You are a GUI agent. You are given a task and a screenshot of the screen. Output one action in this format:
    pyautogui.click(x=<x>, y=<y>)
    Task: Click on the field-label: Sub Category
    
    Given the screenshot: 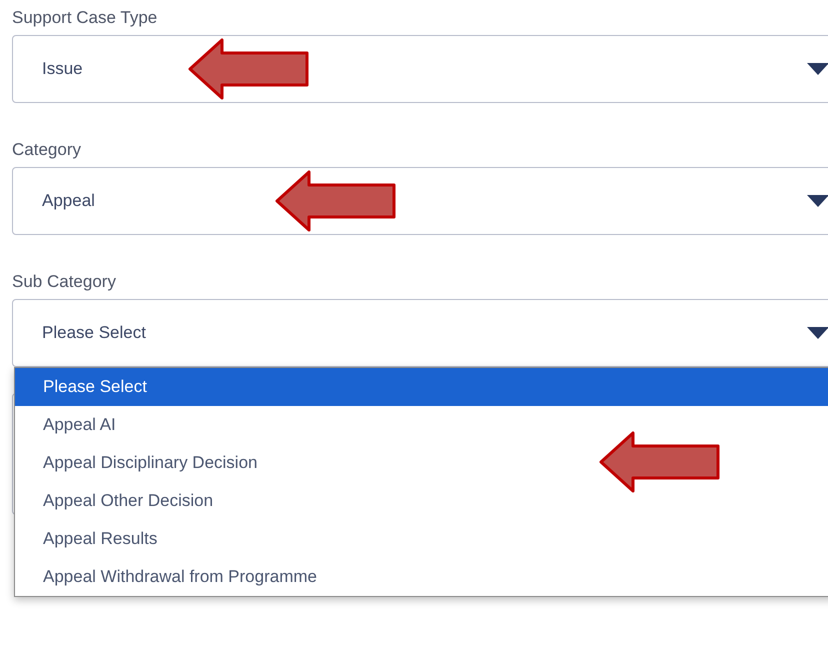 What is the action you would take?
    pyautogui.click(x=64, y=282)
    